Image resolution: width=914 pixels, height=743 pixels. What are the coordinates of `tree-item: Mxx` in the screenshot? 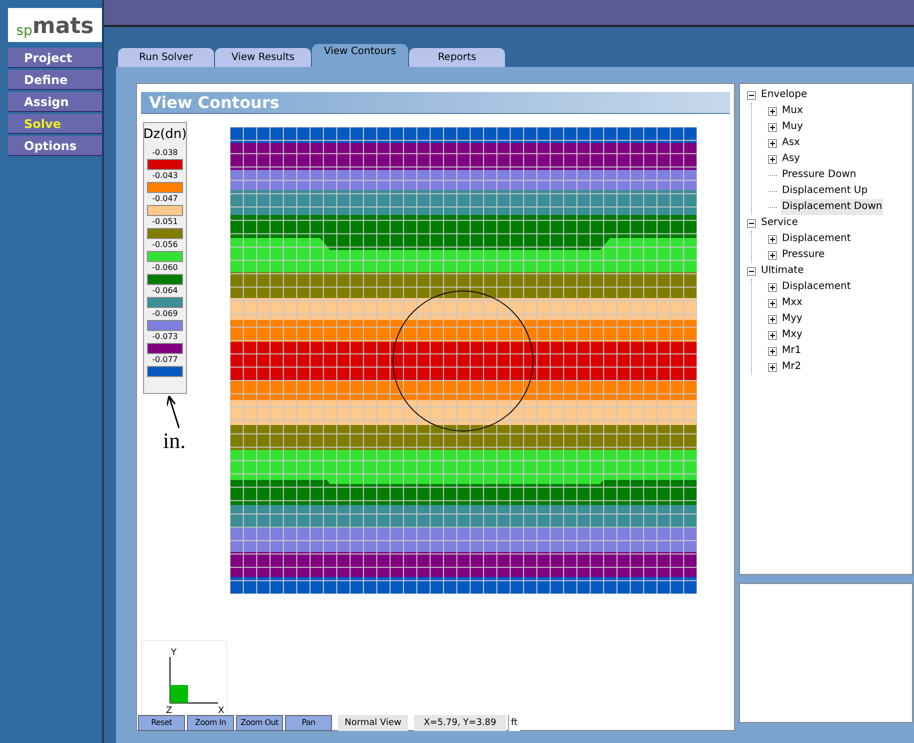 It's located at (792, 303).